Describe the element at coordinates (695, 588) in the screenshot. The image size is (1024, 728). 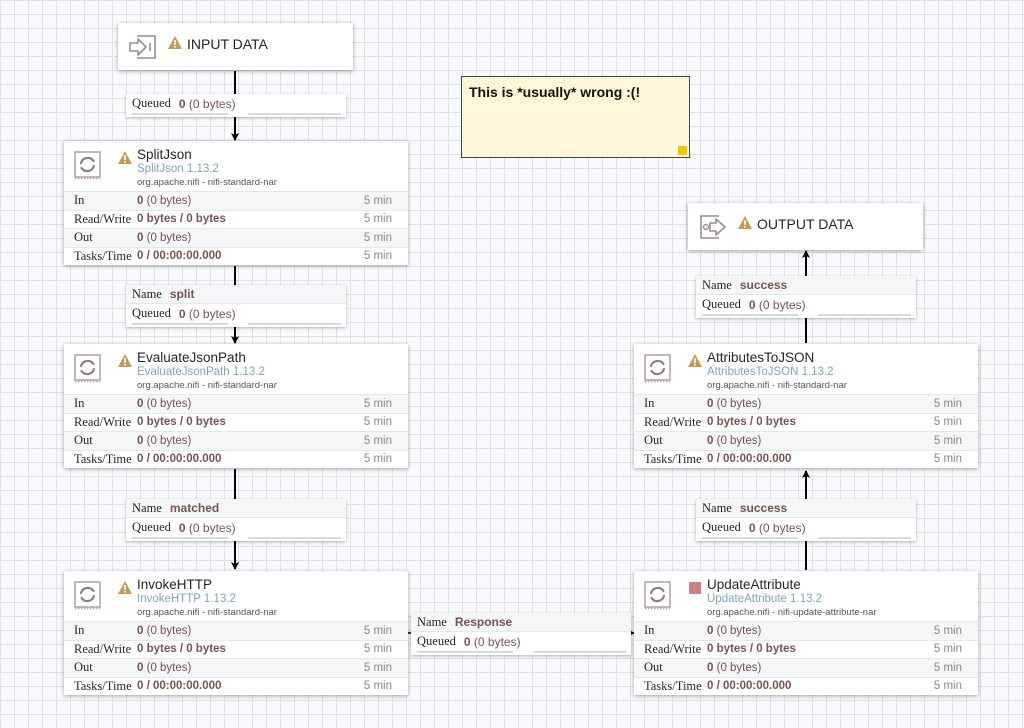
I see `stopped-icon` at that location.